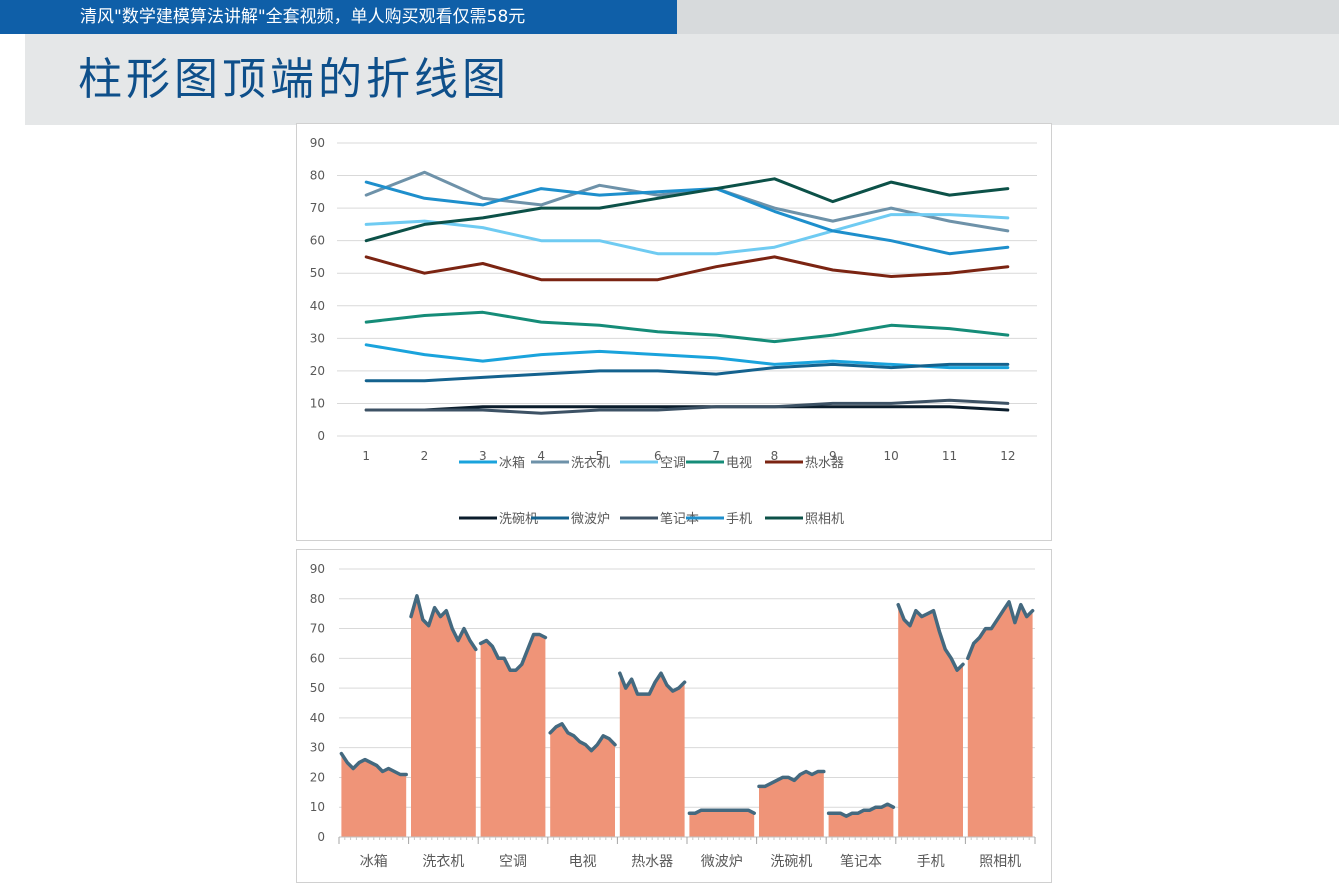  I want to click on top-banner: 清风"数学建模算法讲解"全套视频，单人购买观看仅需58元, so click(669, 17).